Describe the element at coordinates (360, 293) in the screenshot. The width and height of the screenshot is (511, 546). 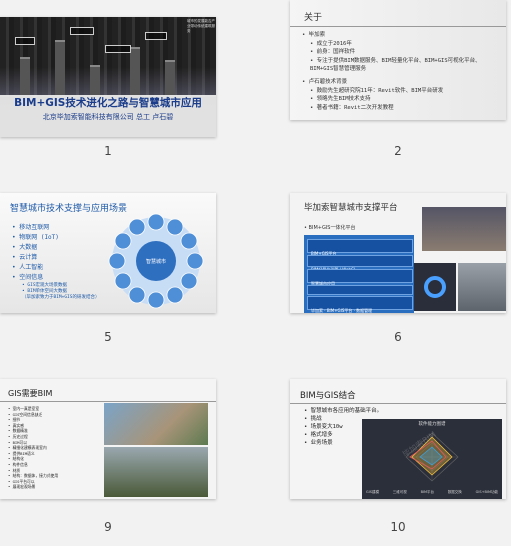
I see `panel-row: 运维 · 数据平台` at that location.